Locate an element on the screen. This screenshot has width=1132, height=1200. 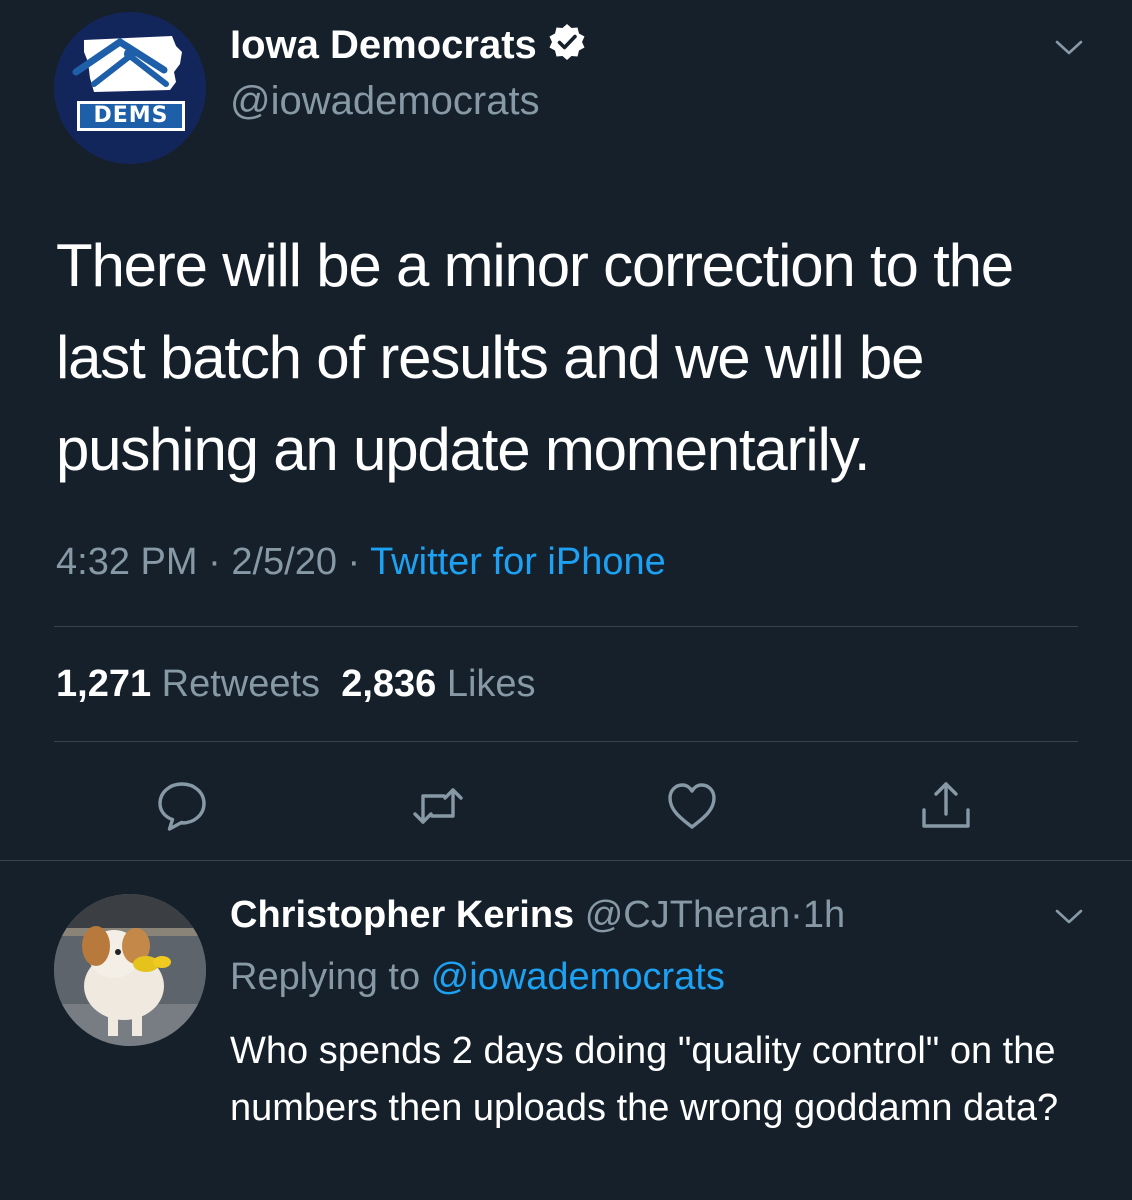
tweet-stats: 1,271 Retweets 2,836 Likes is located at coordinates (296, 684).